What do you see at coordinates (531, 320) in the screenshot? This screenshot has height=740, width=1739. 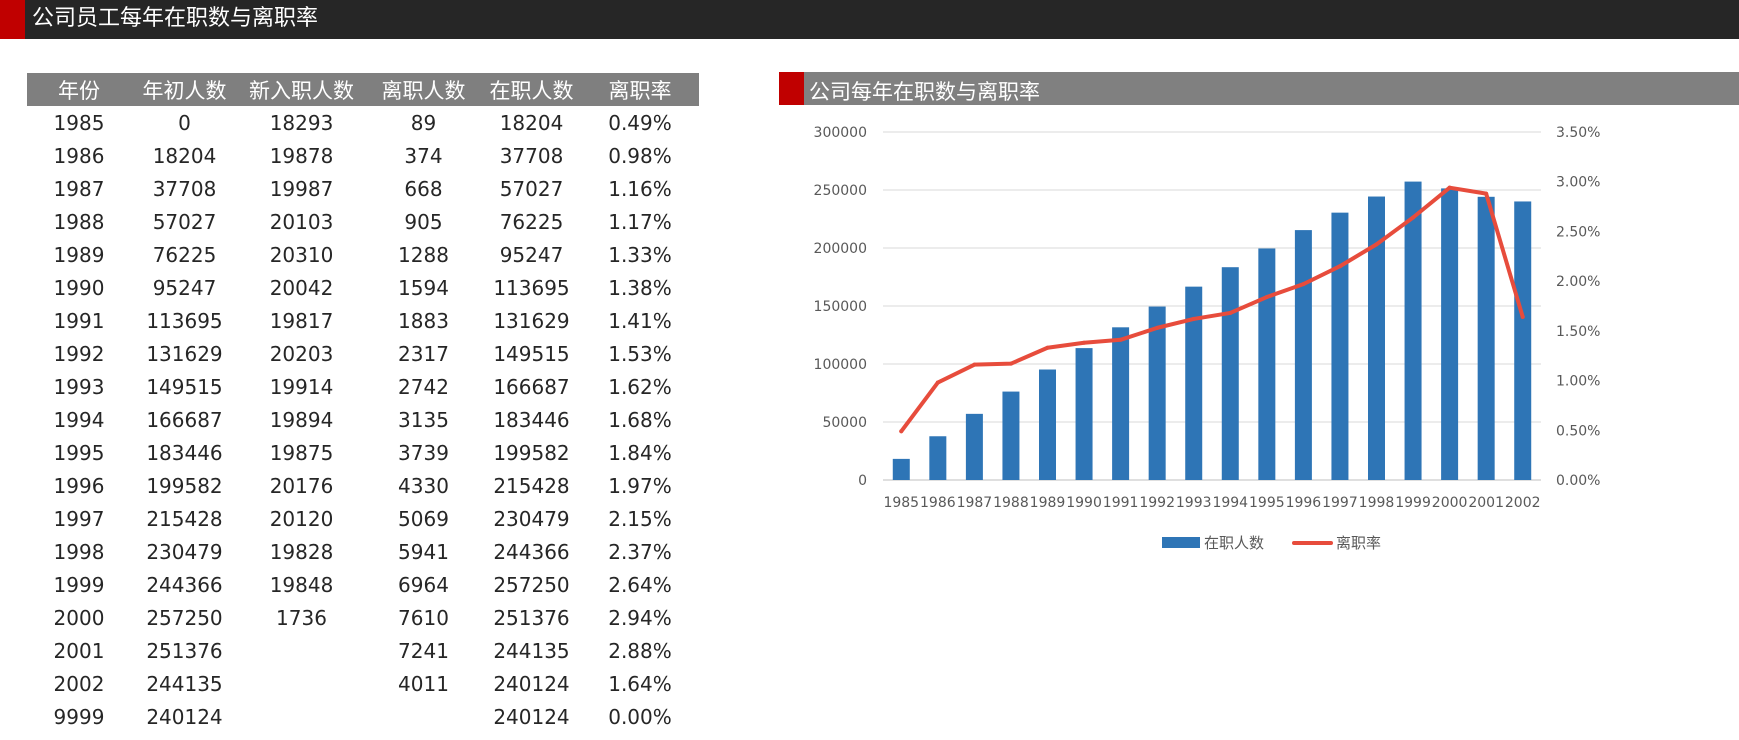 I see `employed-cell: 131629` at bounding box center [531, 320].